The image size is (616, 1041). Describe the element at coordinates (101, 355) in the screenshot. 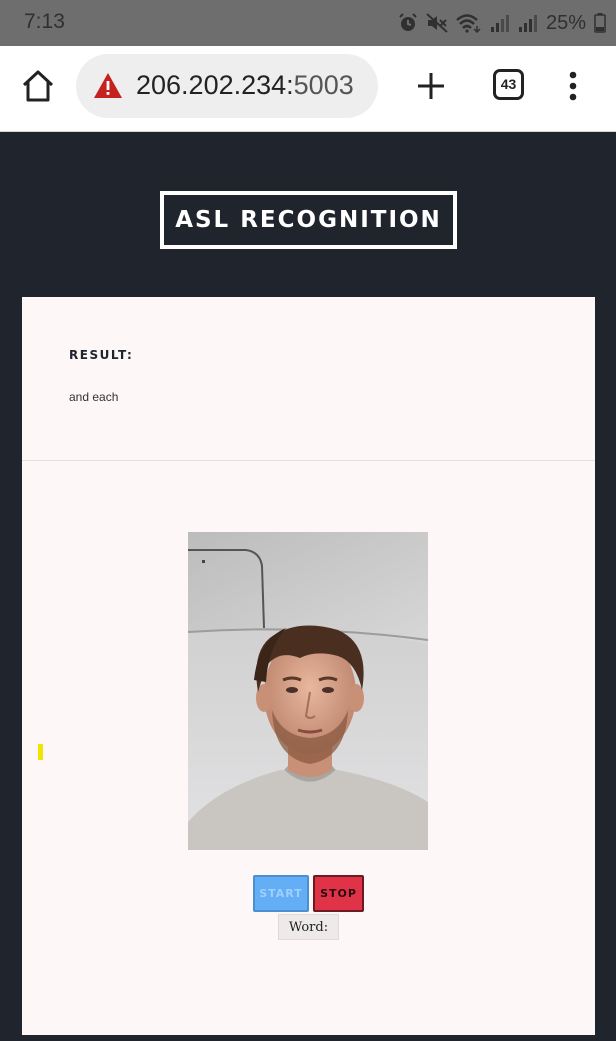

I see `result-label: RESULT:` at that location.